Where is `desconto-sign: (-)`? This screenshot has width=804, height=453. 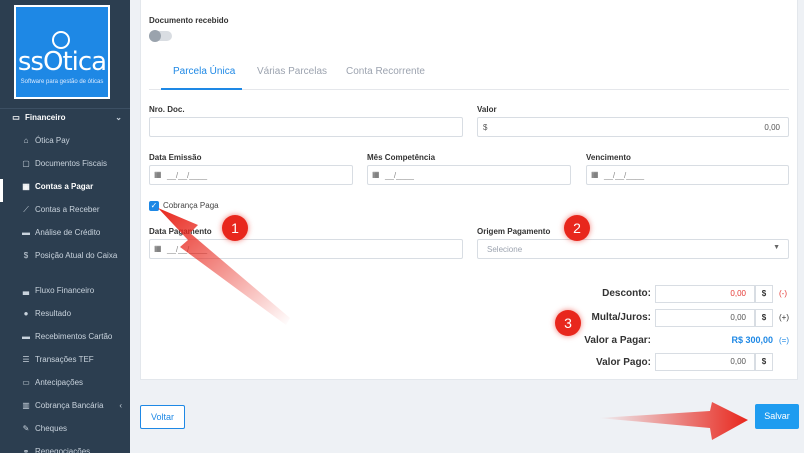
desconto-sign: (-) is located at coordinates (783, 293).